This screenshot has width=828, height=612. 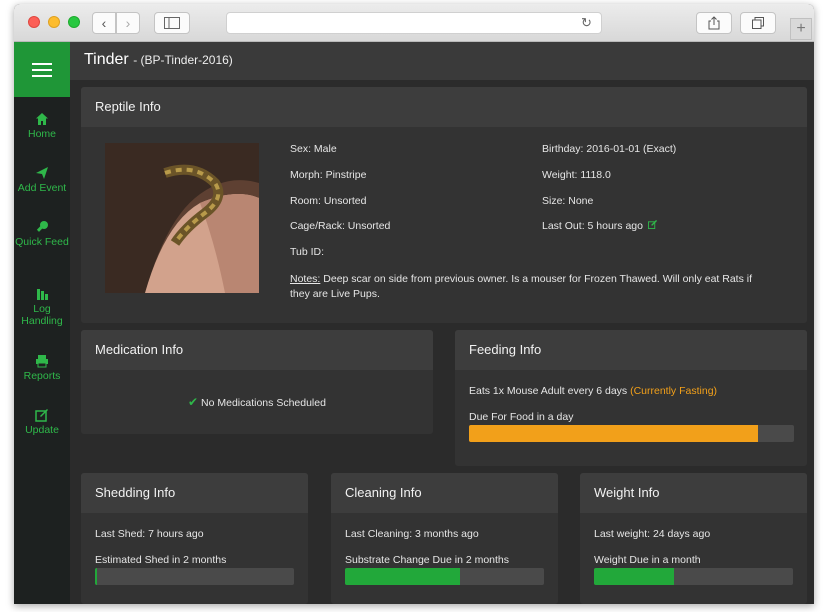 What do you see at coordinates (307, 252) in the screenshot?
I see `tub-id-field: Tub ID:` at bounding box center [307, 252].